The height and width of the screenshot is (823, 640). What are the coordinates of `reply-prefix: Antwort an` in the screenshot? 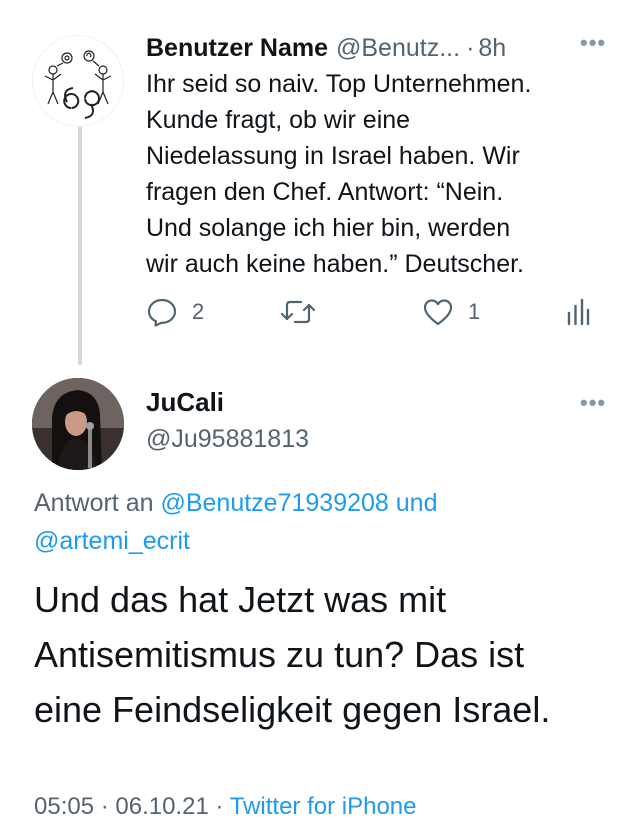 It's located at (94, 503).